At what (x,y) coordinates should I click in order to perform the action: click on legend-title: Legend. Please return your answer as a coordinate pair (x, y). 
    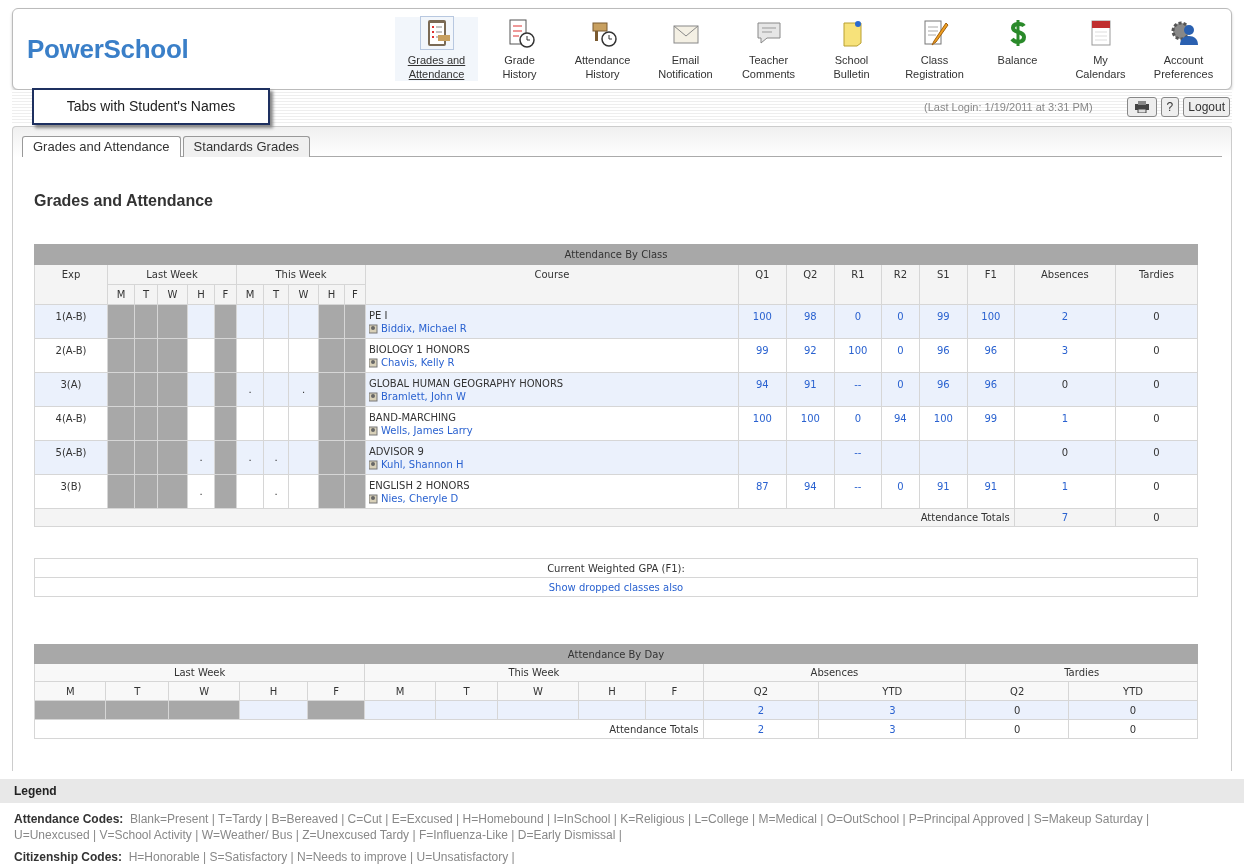
    Looking at the image, I should click on (35, 791).